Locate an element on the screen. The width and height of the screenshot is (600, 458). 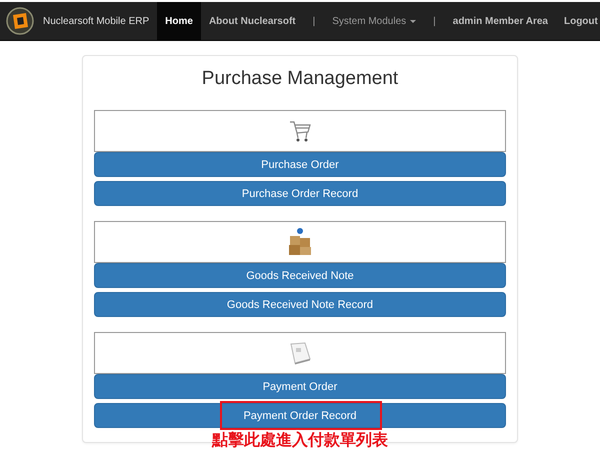
module-button: Purchase Order is located at coordinates (300, 164).